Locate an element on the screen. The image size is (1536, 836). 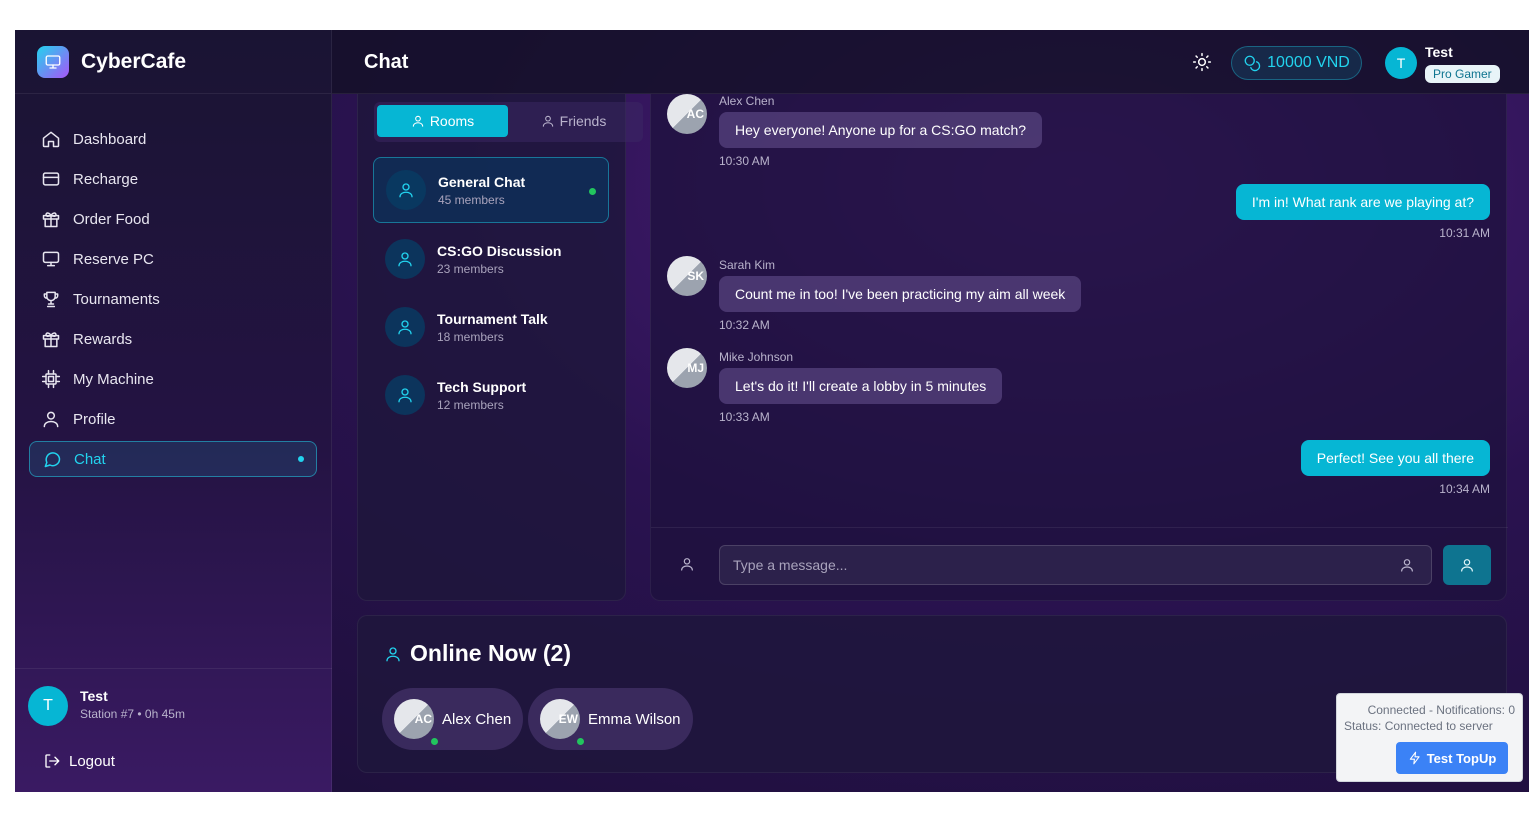
balance-value: 10000 VND is located at coordinates (1308, 62).